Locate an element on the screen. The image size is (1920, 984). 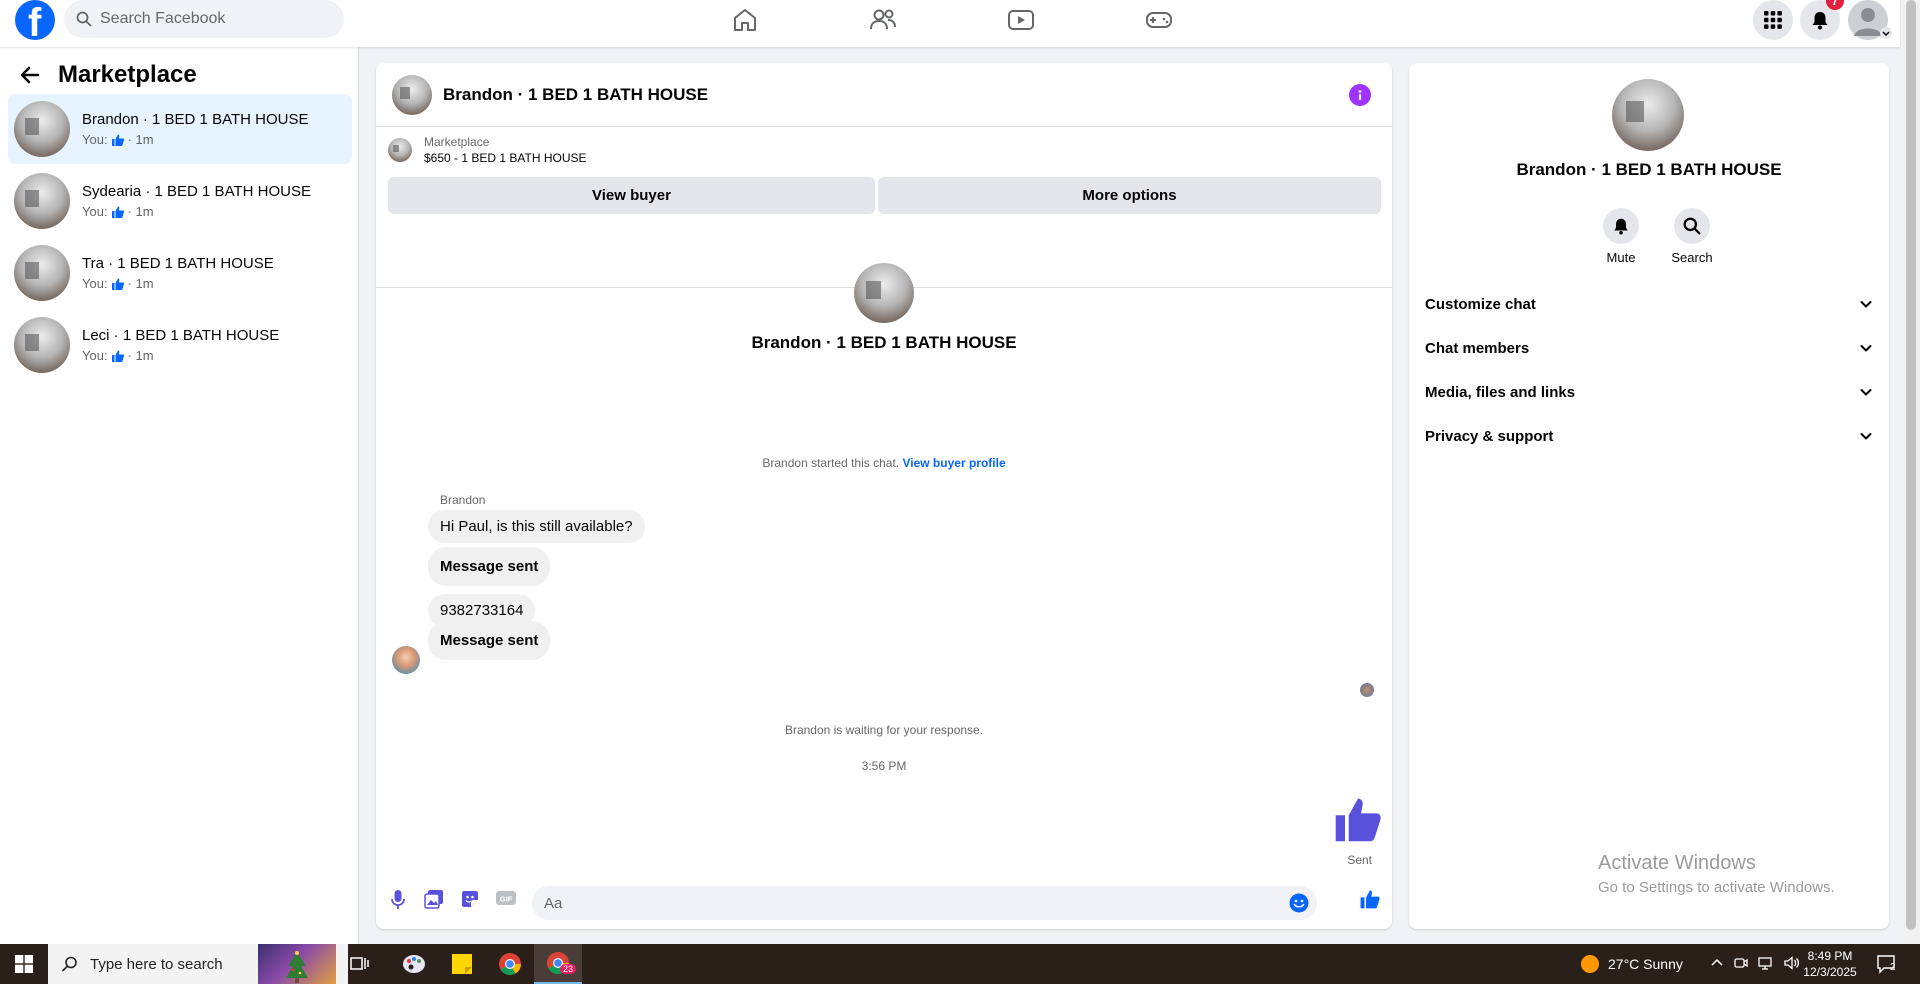
windows-taskbar: 23 27°C Sunny 8:49 PM 12/3/2025 2 is located at coordinates (960, 964).